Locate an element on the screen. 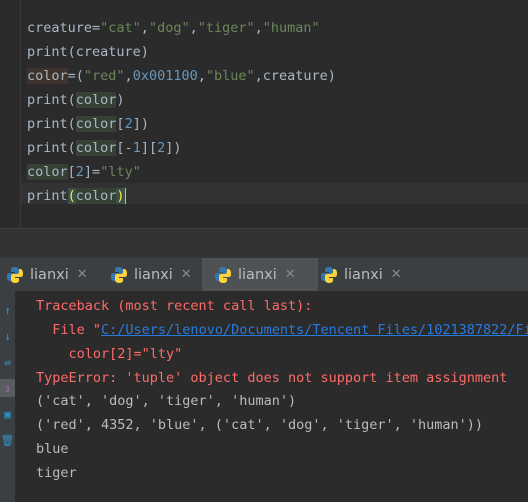 This screenshot has width=528, height=502. run-tab-bar: lianxi ✕ lianxi ✕ lianxi ✕ lianxi ✕ is located at coordinates (264, 275).